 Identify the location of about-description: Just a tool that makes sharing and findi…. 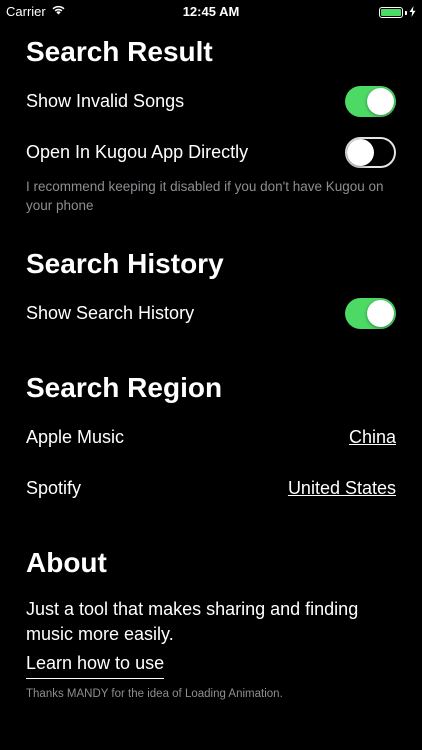
(192, 621).